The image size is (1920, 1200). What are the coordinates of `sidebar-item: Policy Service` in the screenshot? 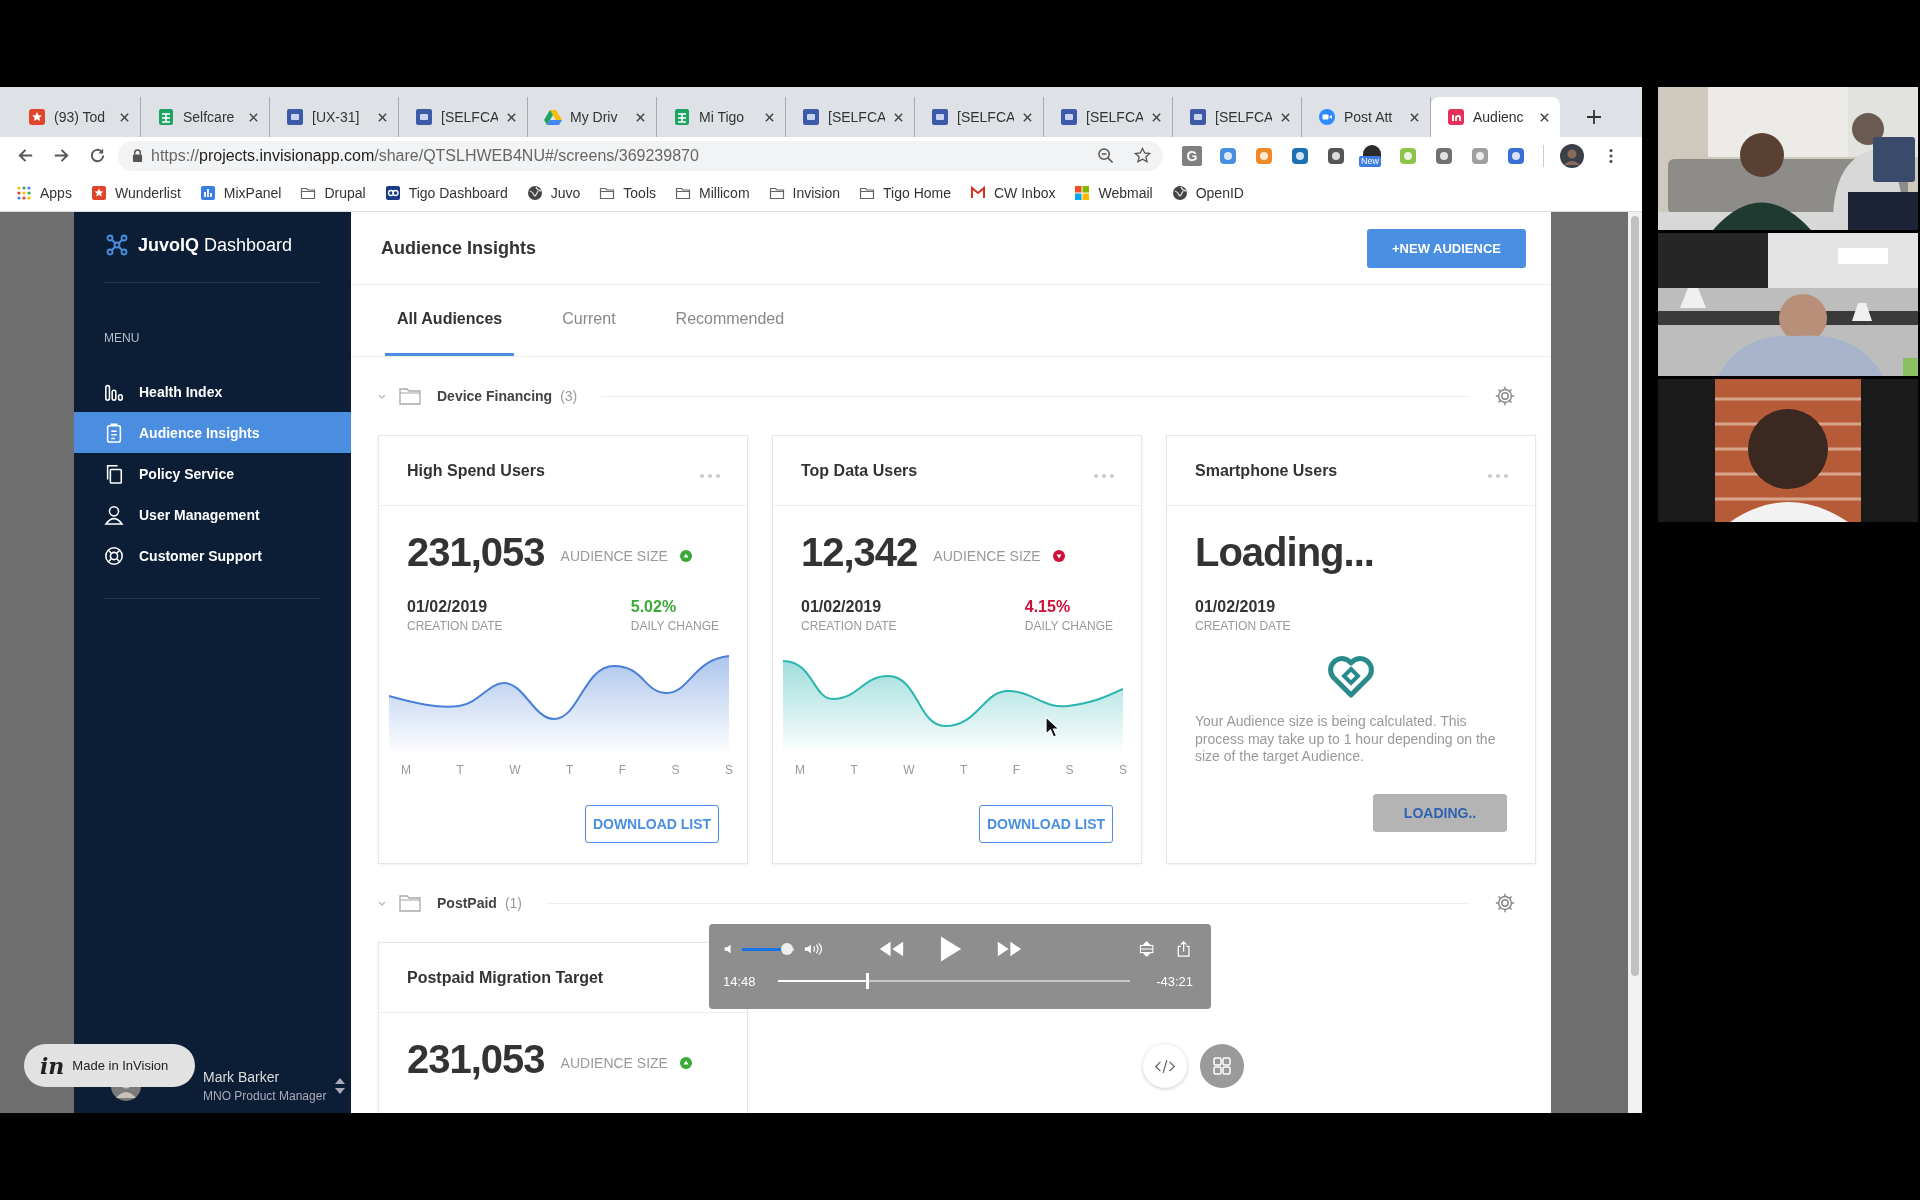 It's located at (212, 473).